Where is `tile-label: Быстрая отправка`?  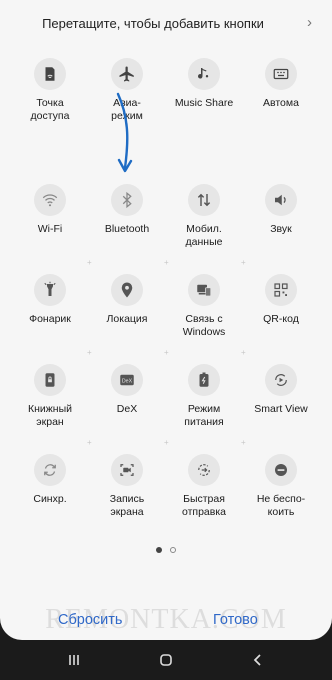
tile-label: Быстрая отправка is located at coordinates (204, 505).